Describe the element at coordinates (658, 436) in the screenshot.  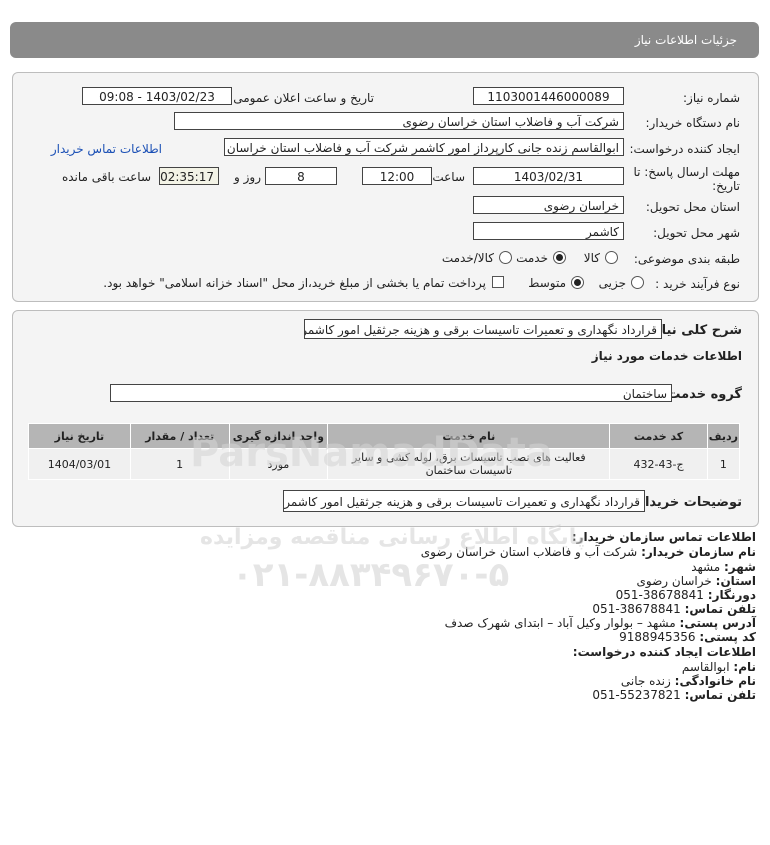
I see `col-code-header: کد خدمت` at that location.